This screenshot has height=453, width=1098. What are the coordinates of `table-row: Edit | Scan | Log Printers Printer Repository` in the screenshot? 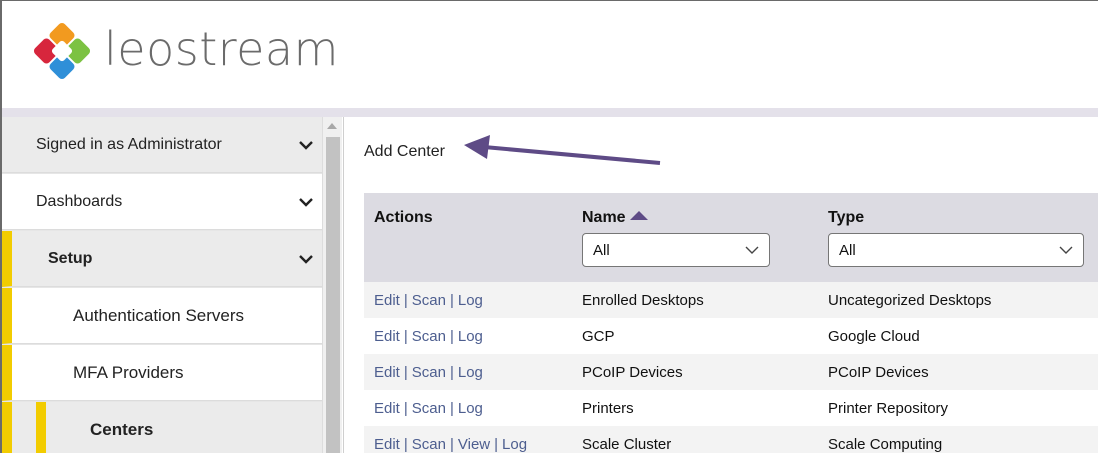 It's located at (731, 408).